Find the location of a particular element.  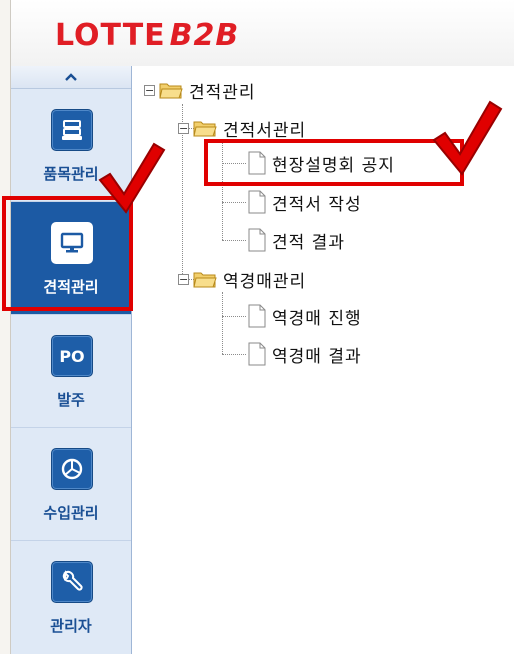

sidebar-item-label: 수입관리 is located at coordinates (71, 513).